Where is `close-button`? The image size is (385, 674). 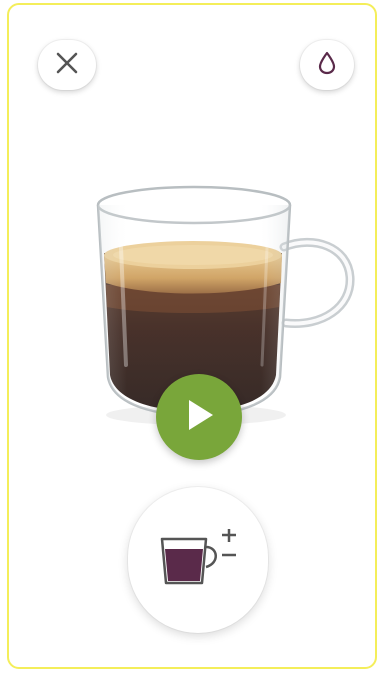
close-button is located at coordinates (67, 65).